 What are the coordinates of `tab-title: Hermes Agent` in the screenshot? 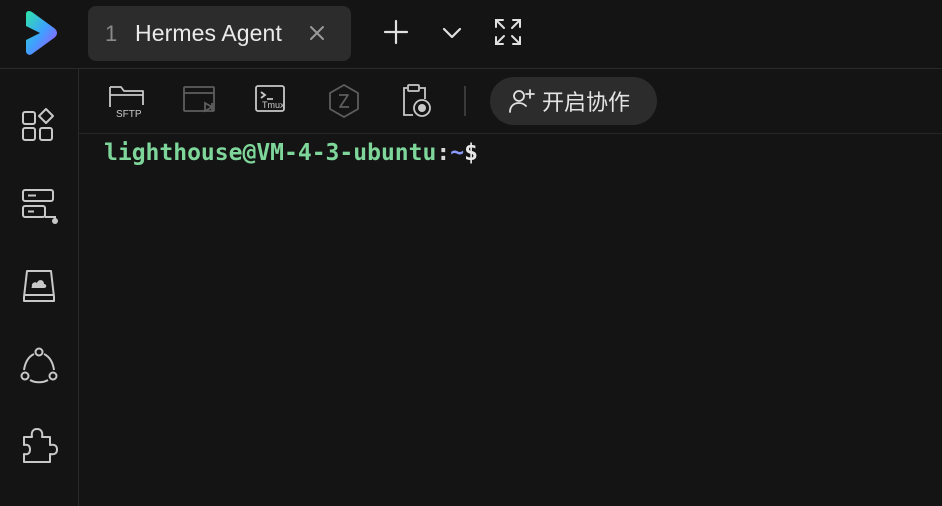 It's located at (208, 33).